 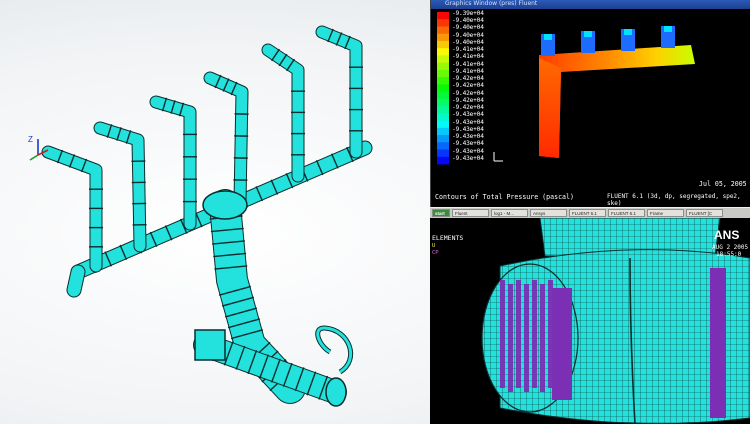 What do you see at coordinates (562, 344) in the screenshot?
I see `flange-ring` at bounding box center [562, 344].